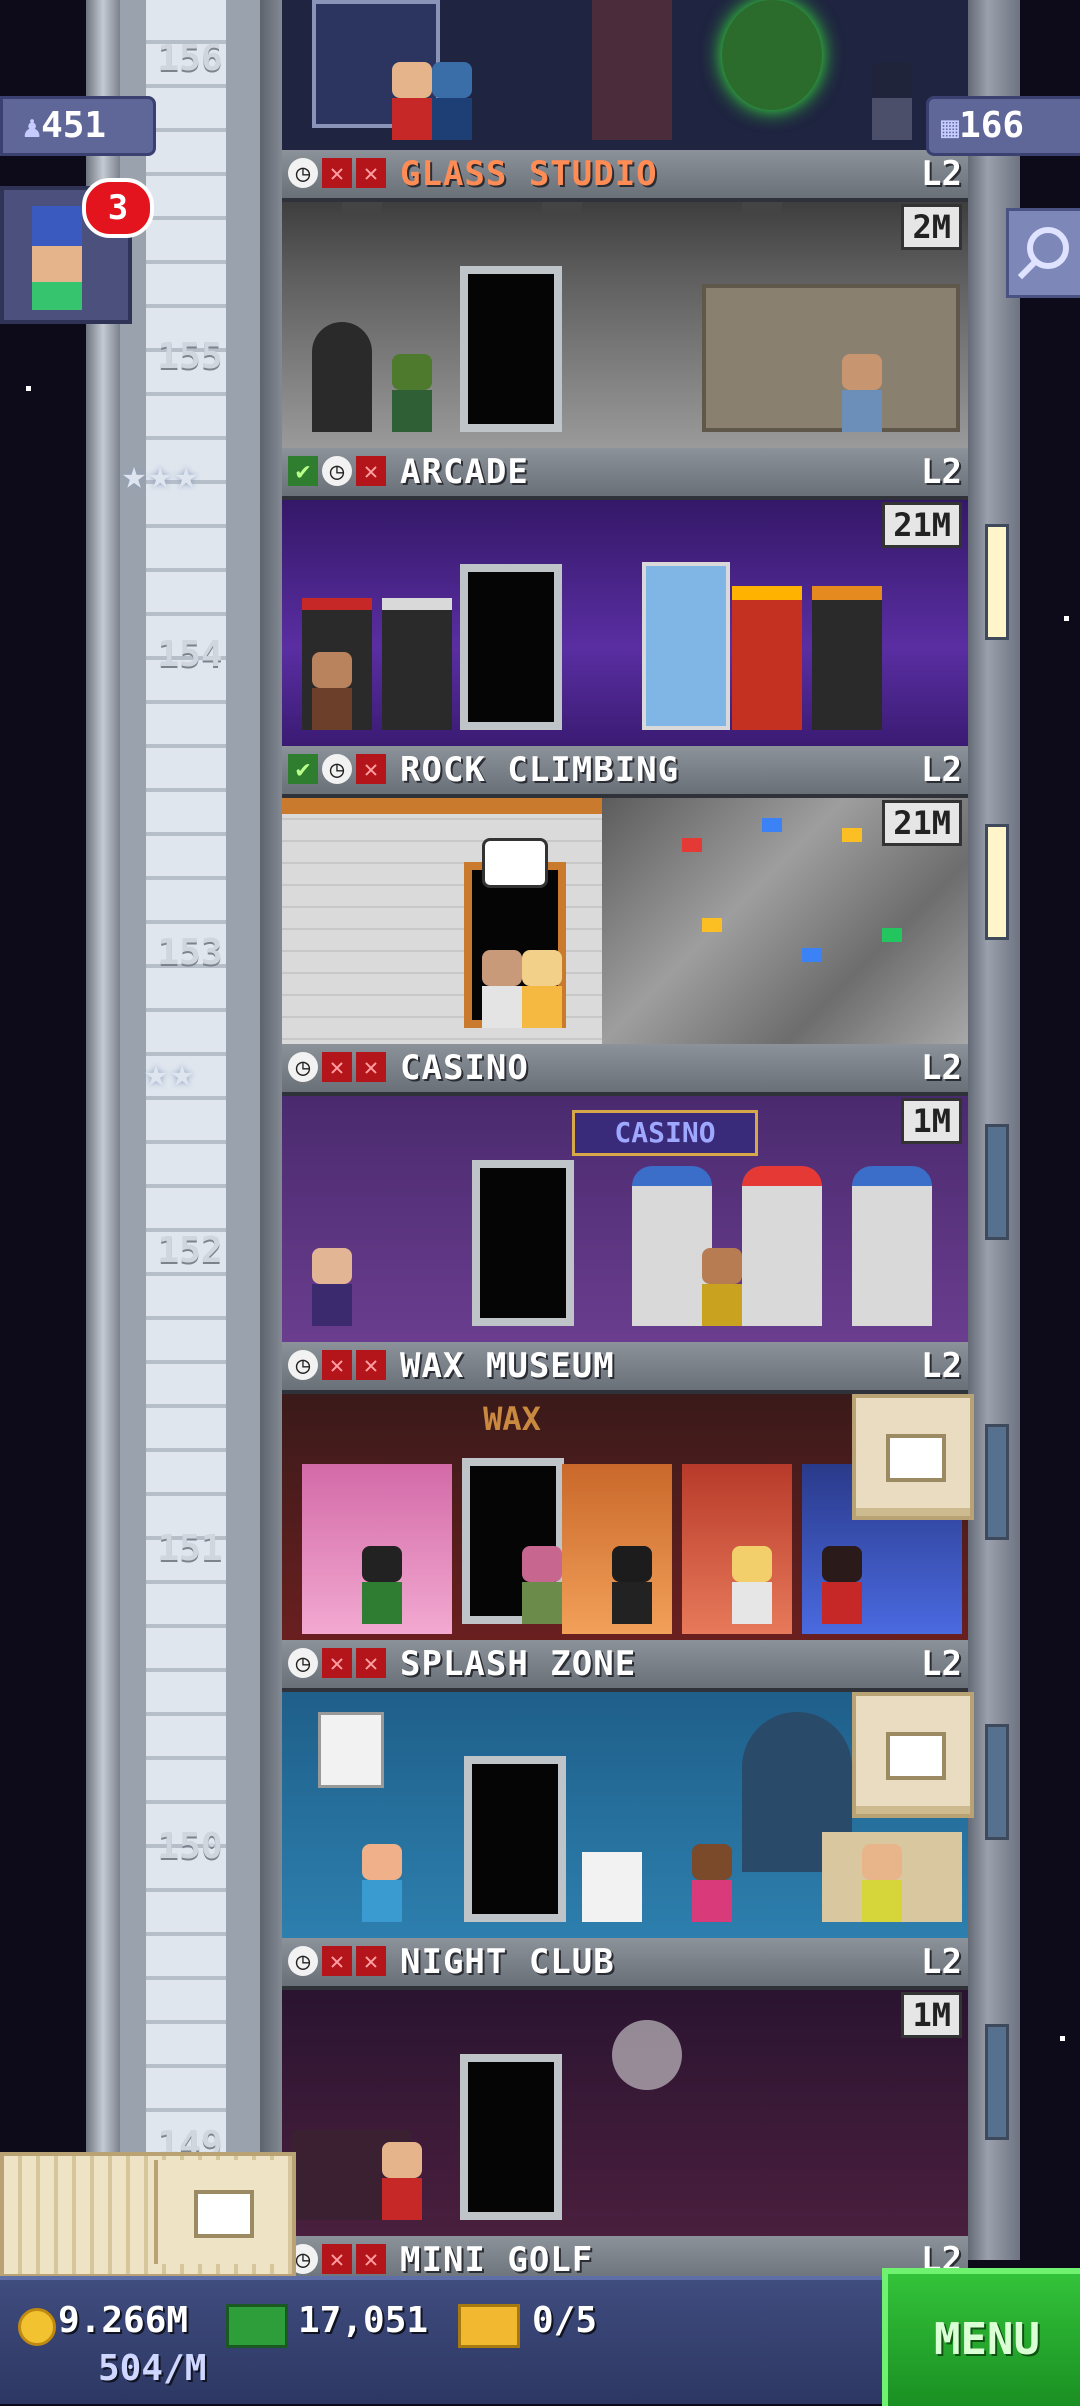 The width and height of the screenshot is (1080, 2406). I want to click on wax-figure, so click(842, 1585).